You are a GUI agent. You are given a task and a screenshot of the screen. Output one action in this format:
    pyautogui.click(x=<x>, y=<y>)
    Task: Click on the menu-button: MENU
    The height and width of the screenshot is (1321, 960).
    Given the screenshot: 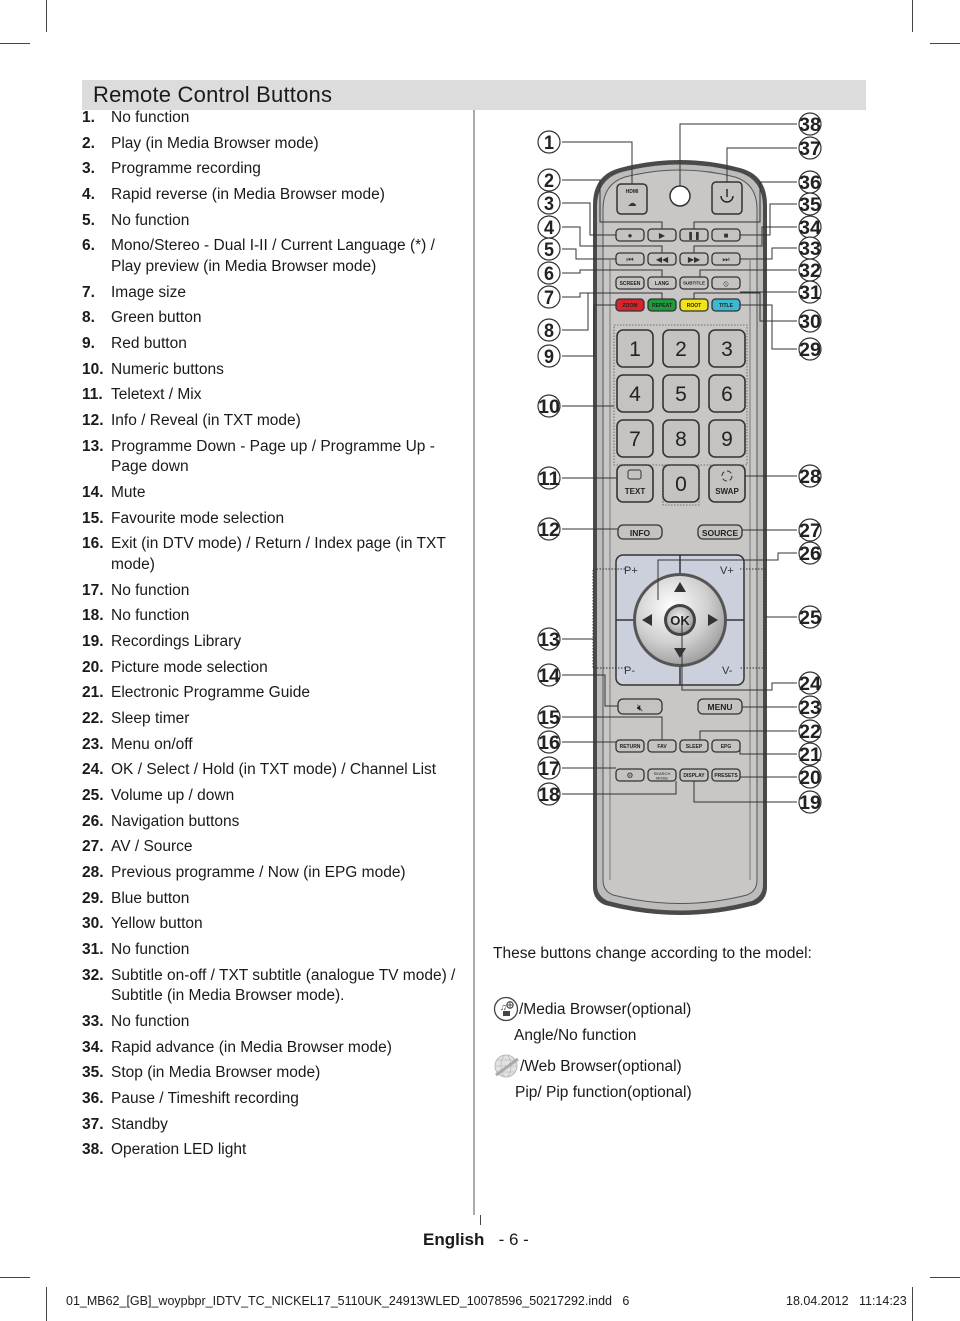 What is the action you would take?
    pyautogui.click(x=720, y=706)
    